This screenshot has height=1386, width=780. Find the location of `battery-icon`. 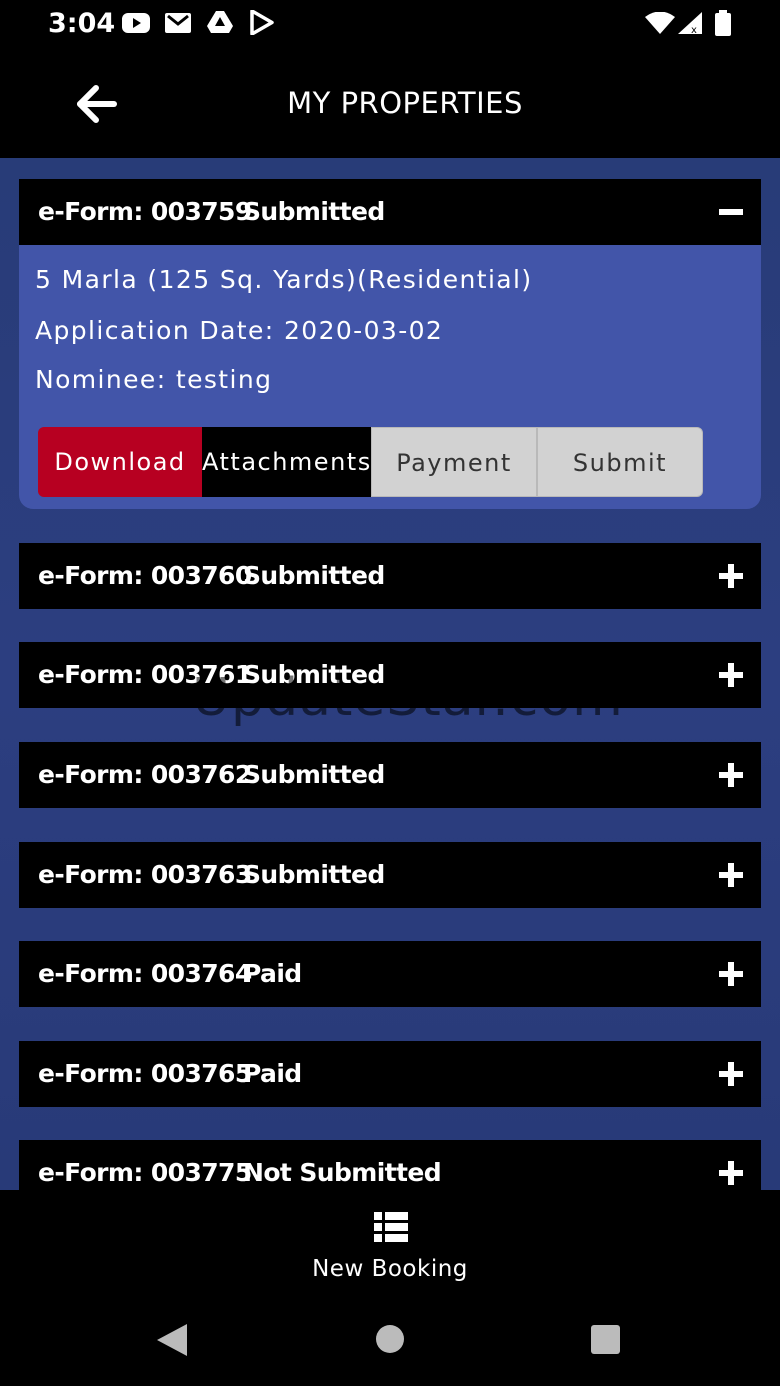

battery-icon is located at coordinates (723, 23).